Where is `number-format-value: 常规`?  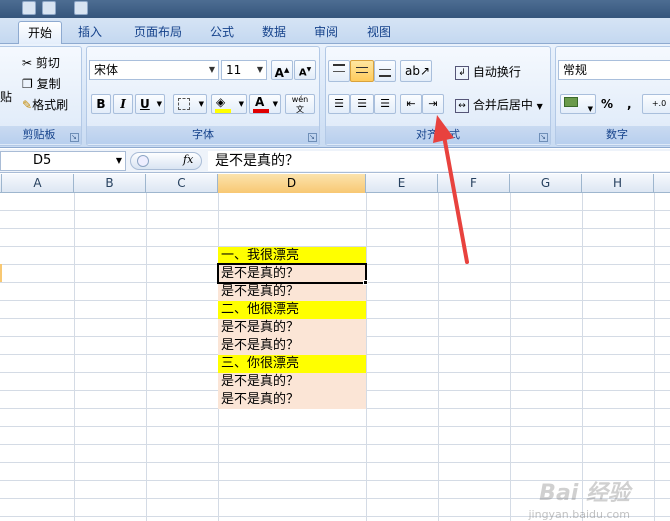 number-format-value: 常规 is located at coordinates (575, 70).